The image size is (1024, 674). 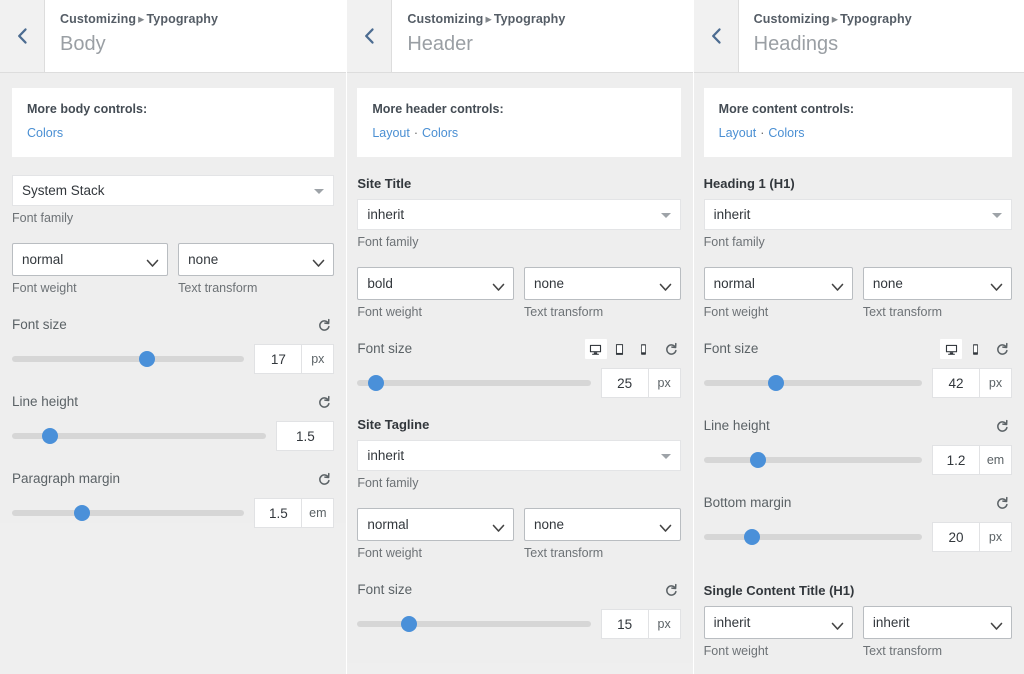 What do you see at coordinates (736, 312) in the screenshot?
I see `font-weight-label: Font weight` at bounding box center [736, 312].